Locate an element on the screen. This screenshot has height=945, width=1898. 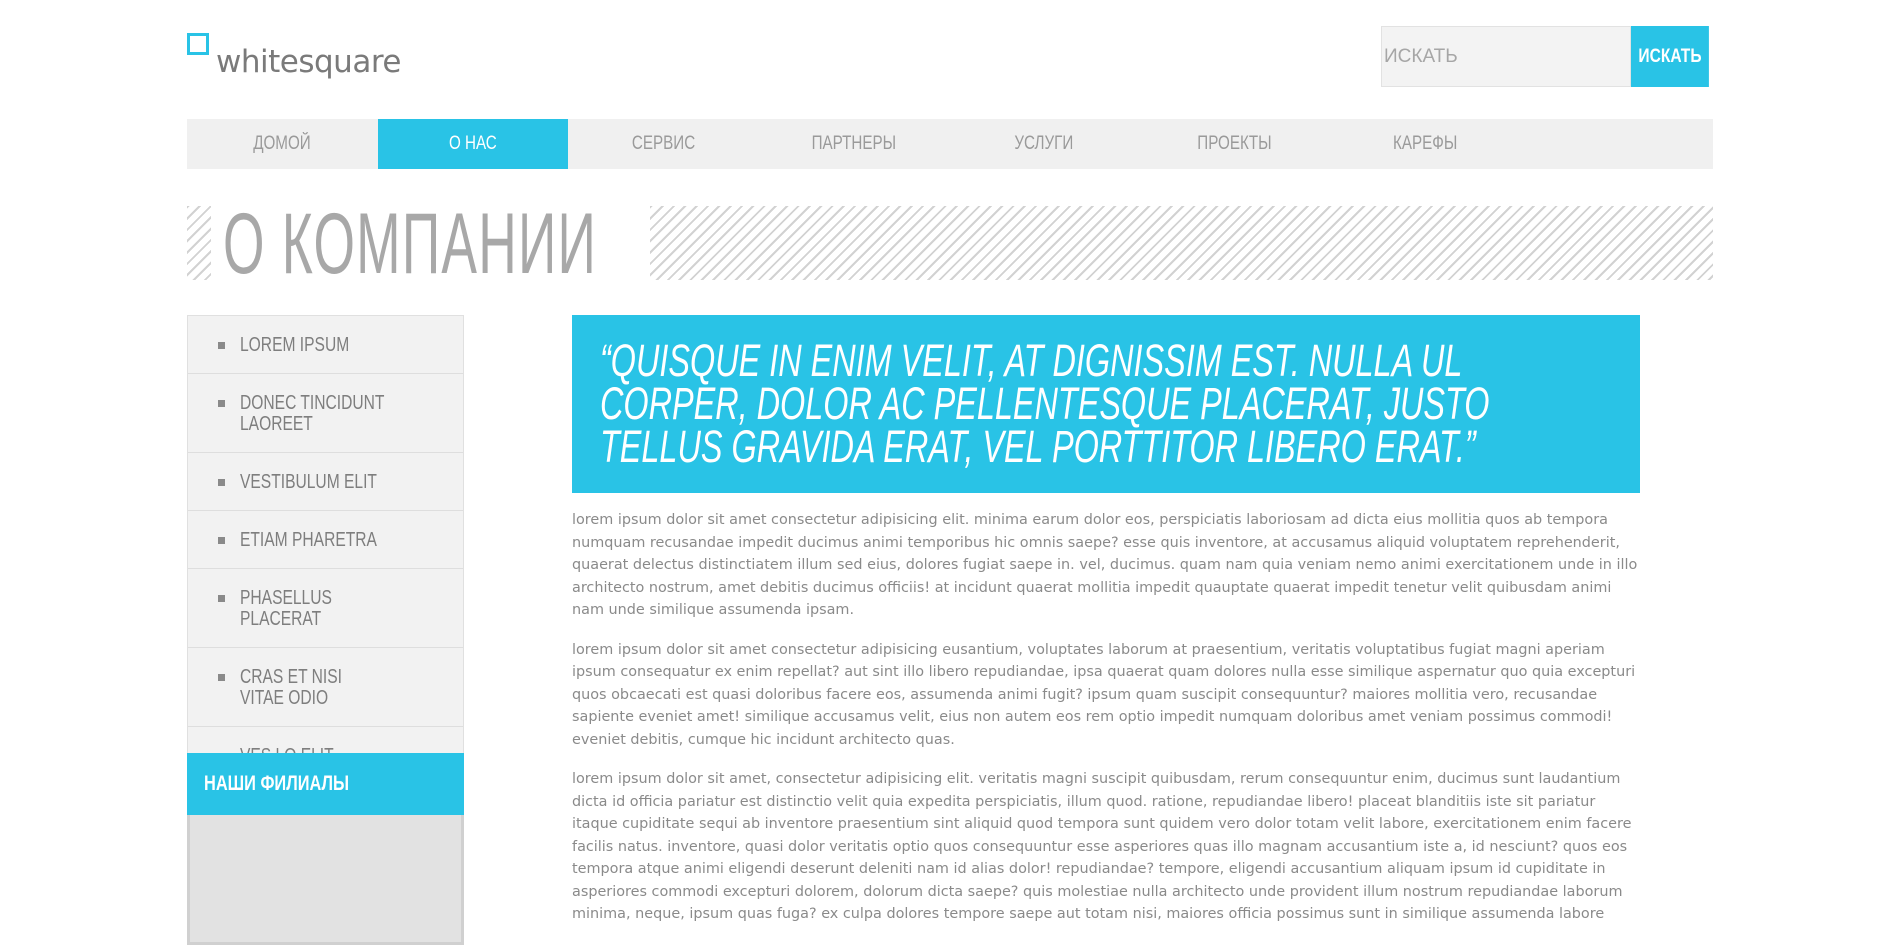
nav-item-projects: ПРОЕКТЫ is located at coordinates (1235, 144).